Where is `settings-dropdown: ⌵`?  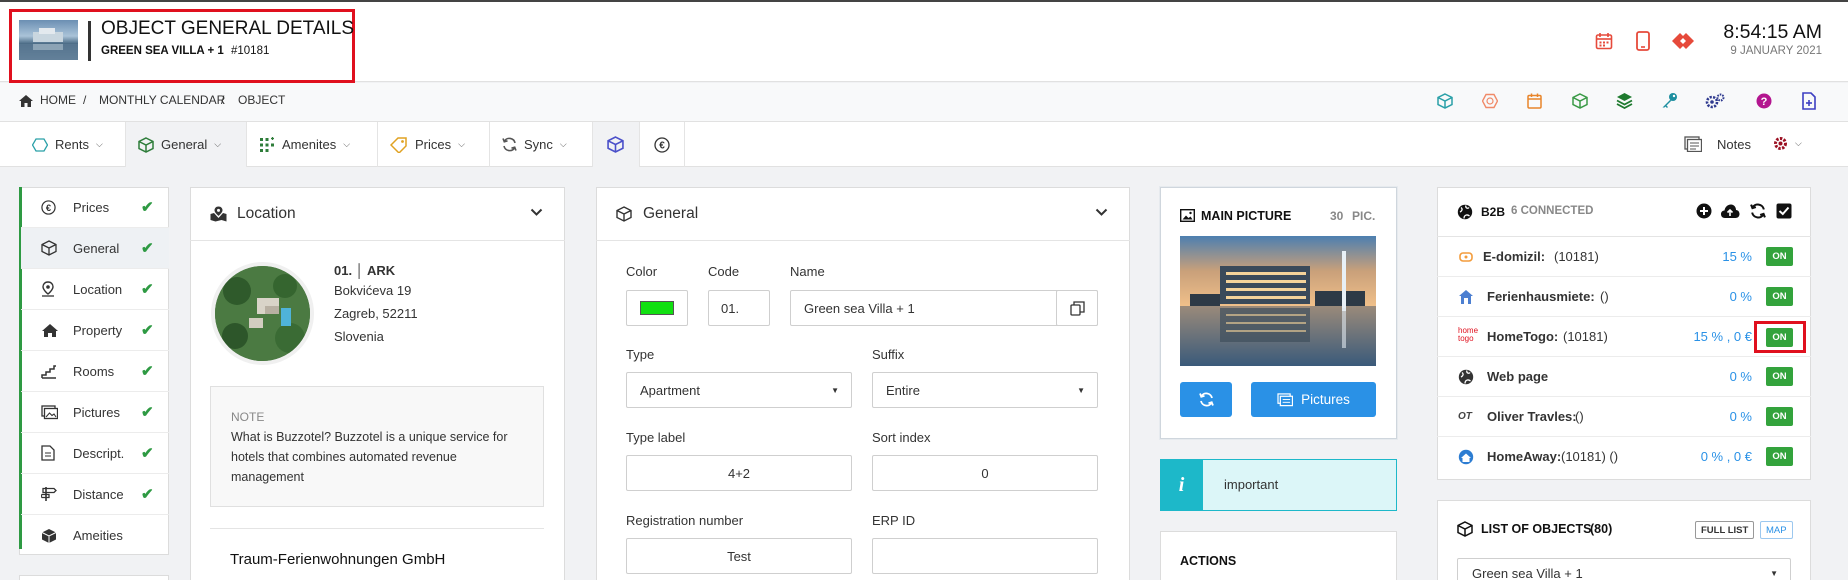
settings-dropdown: ⌵ is located at coordinates (1787, 143).